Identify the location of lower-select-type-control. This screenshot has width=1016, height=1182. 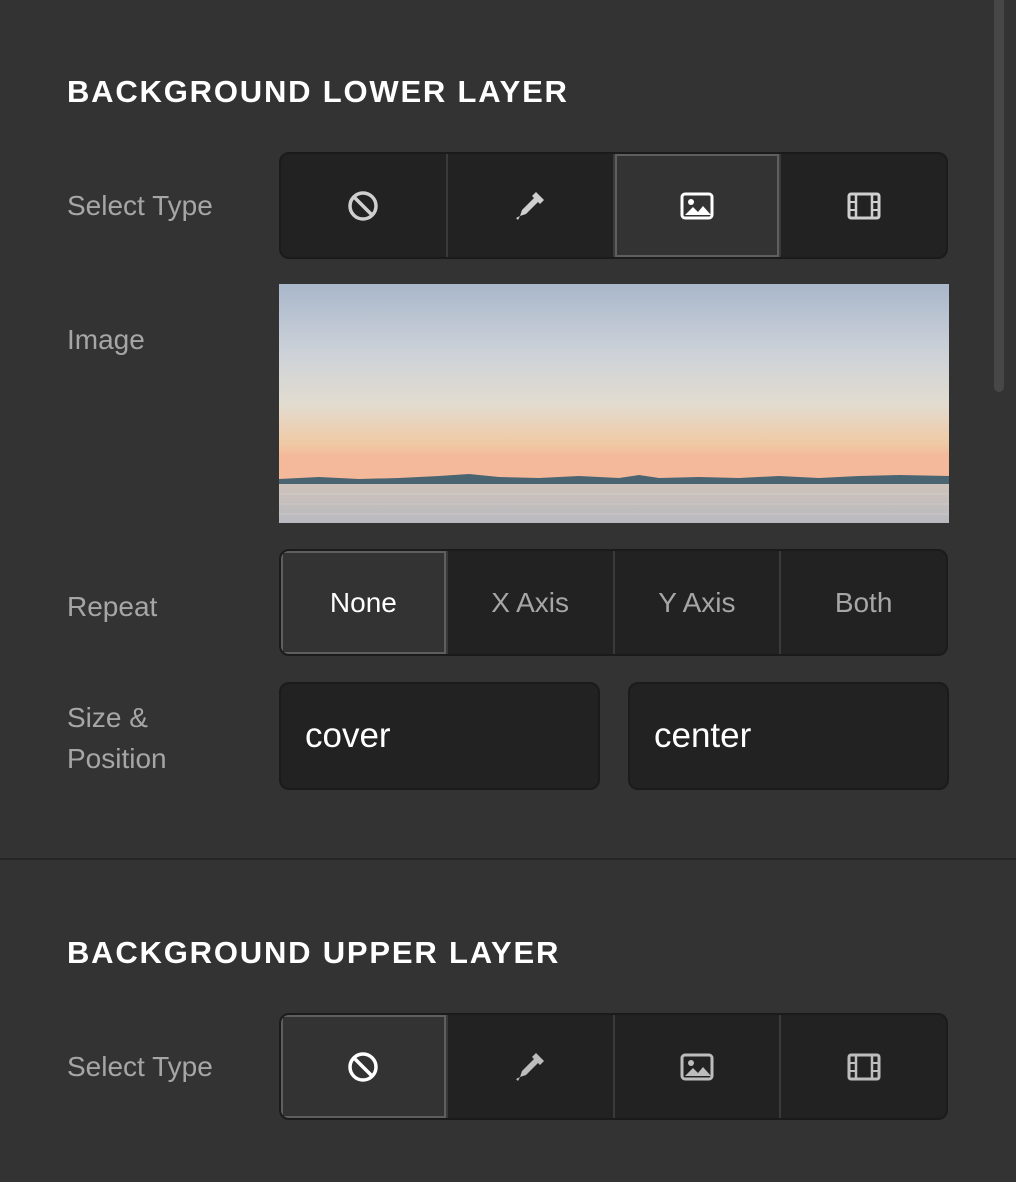
(613, 205).